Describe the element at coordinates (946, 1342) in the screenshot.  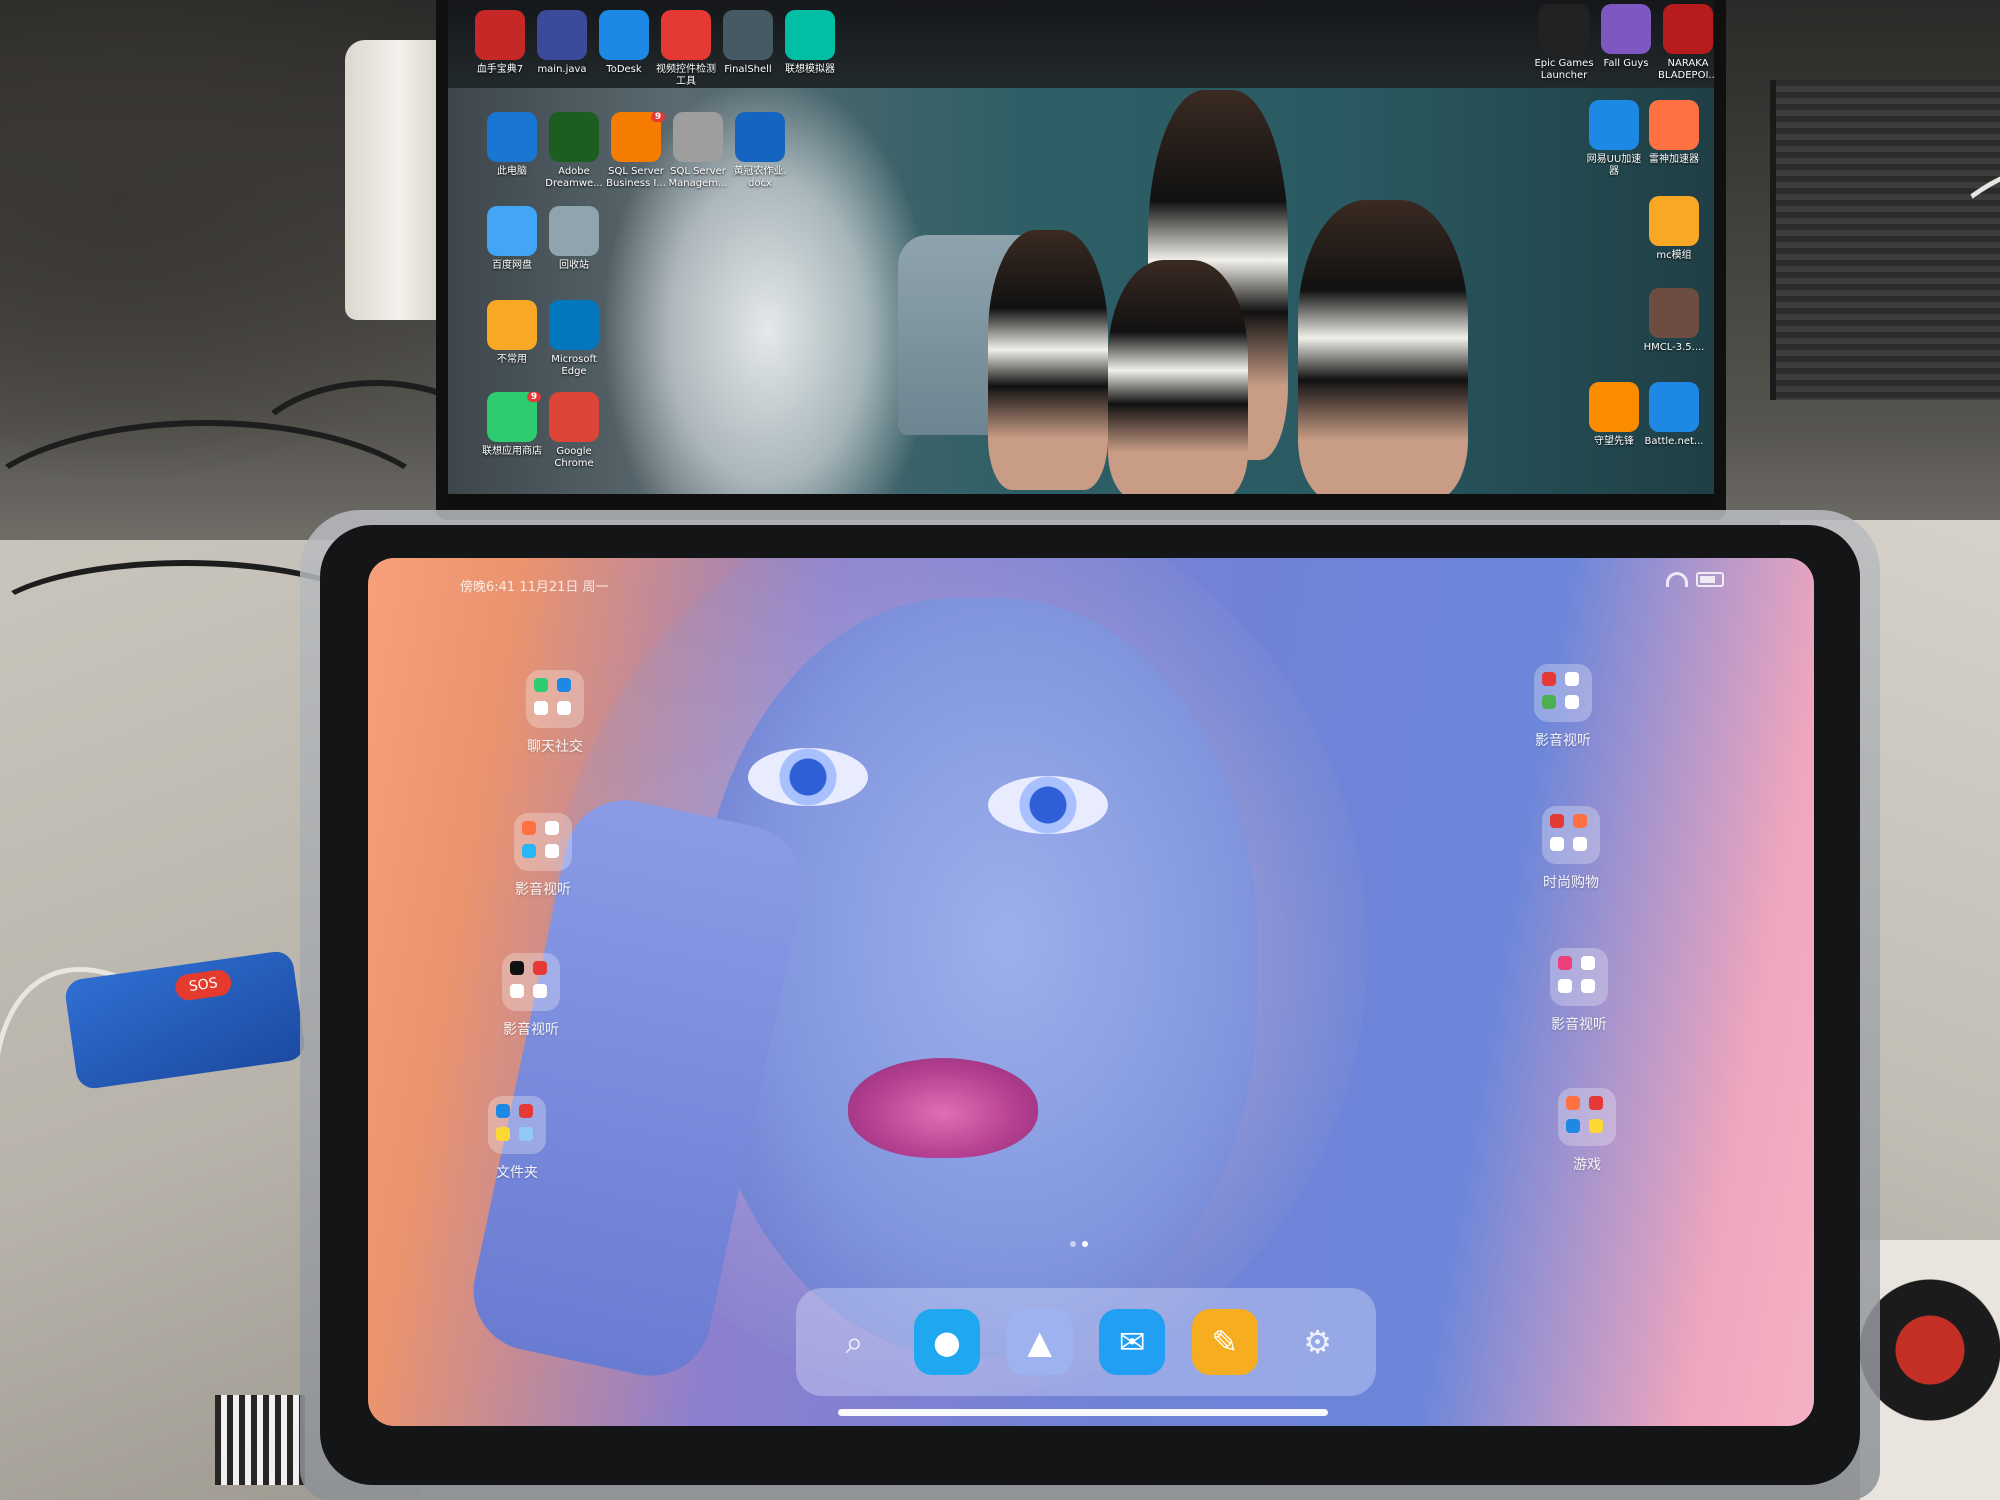
I see `messages-icon: ●` at that location.